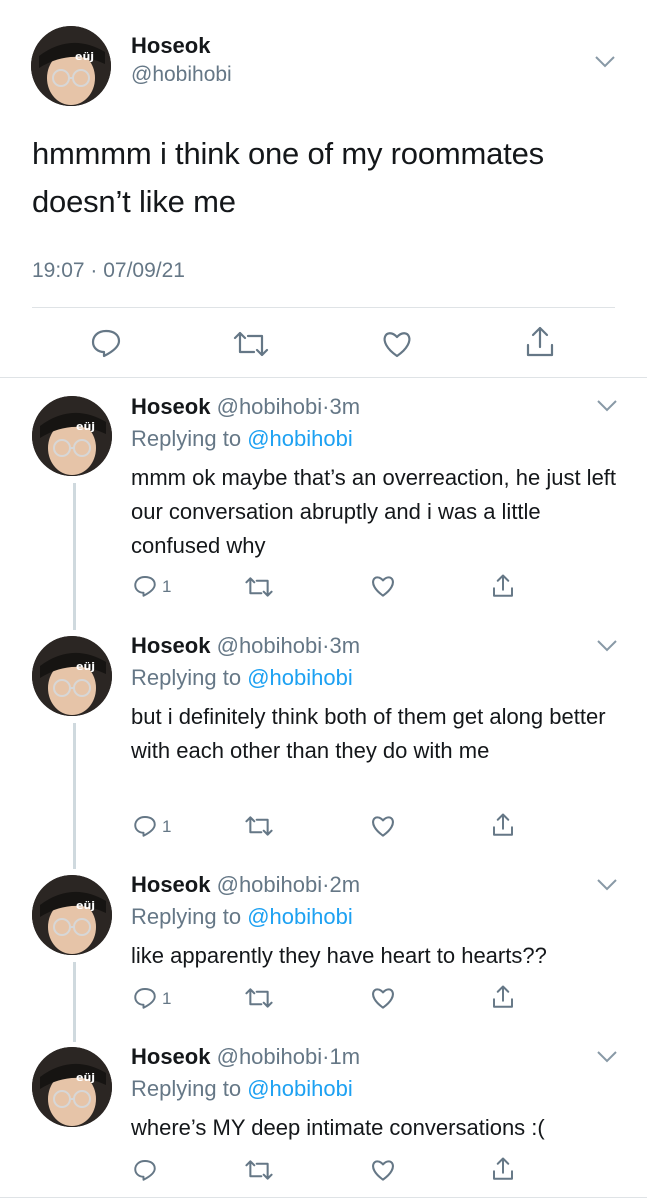 This screenshot has width=647, height=1200. Describe the element at coordinates (108, 271) in the screenshot. I see `tweet-timestamp: 19:07 · 07/09/21` at that location.